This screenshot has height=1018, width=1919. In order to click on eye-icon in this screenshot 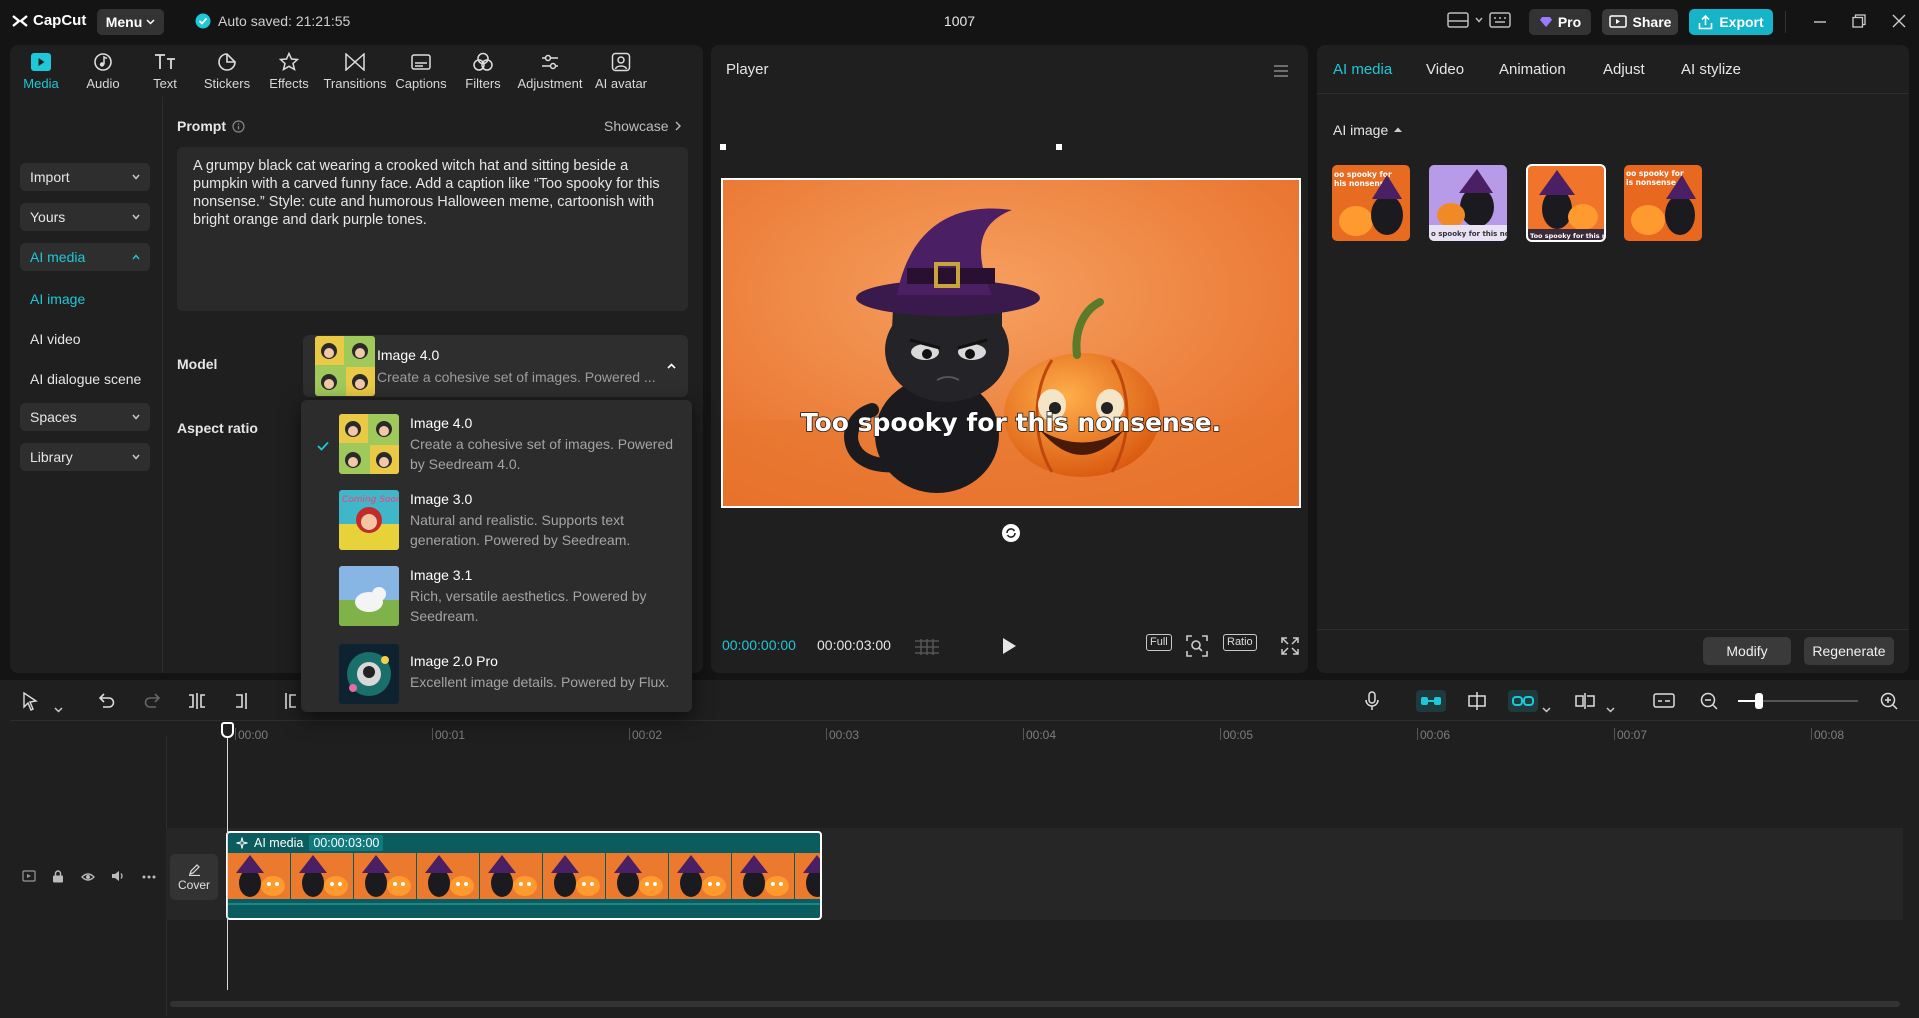, I will do `click(88, 877)`.